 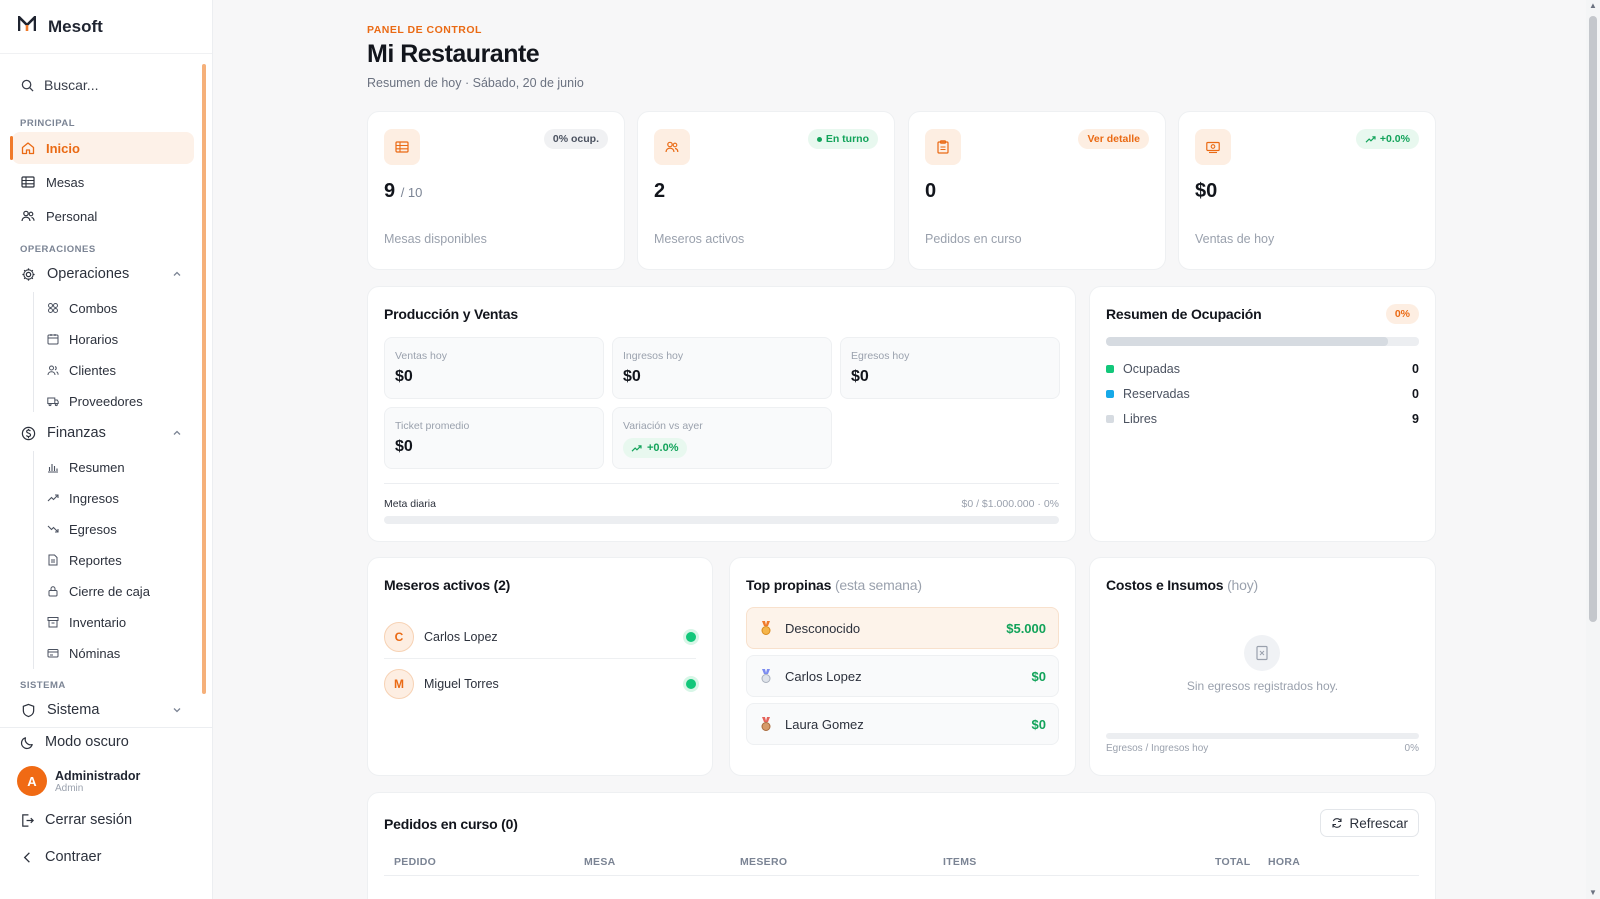 What do you see at coordinates (902, 724) in the screenshot?
I see `list-item: Laura Gomez $0` at bounding box center [902, 724].